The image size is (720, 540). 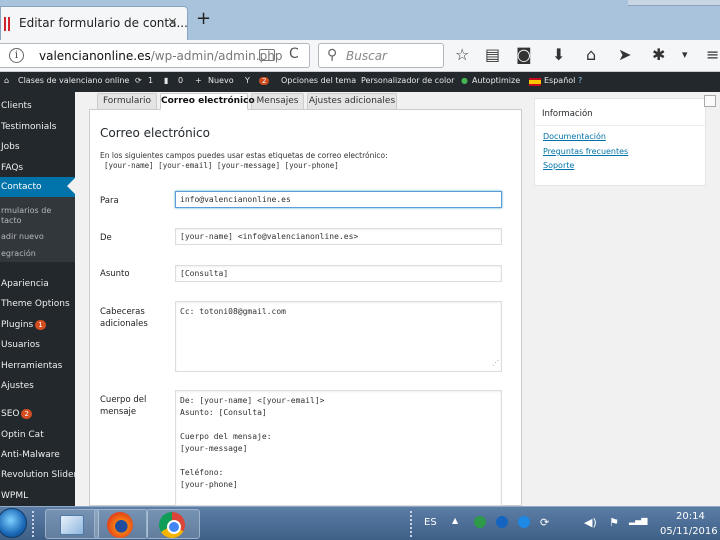 What do you see at coordinates (17, 325) in the screenshot?
I see `sidebar-item-plugins-label: Plugins` at bounding box center [17, 325].